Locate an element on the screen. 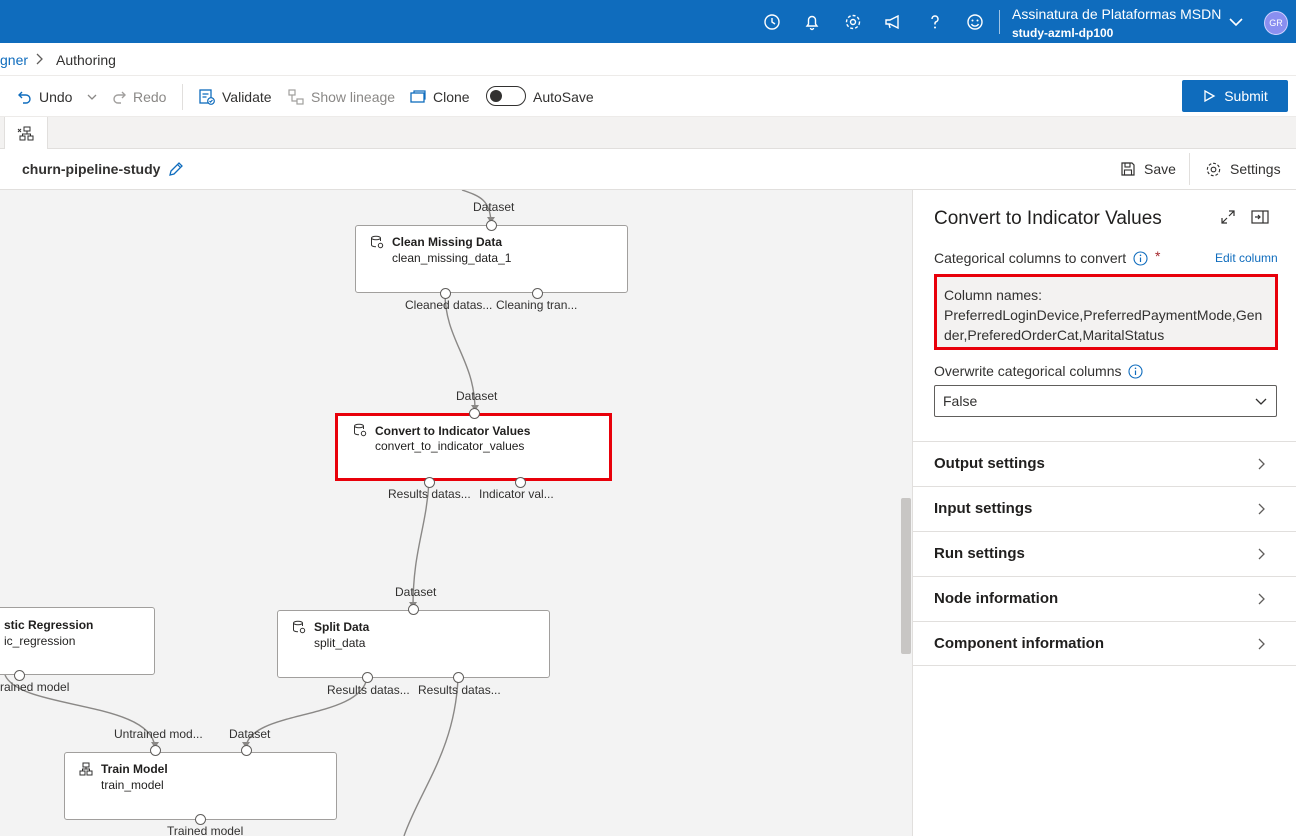  avatar: GR is located at coordinates (1276, 23).